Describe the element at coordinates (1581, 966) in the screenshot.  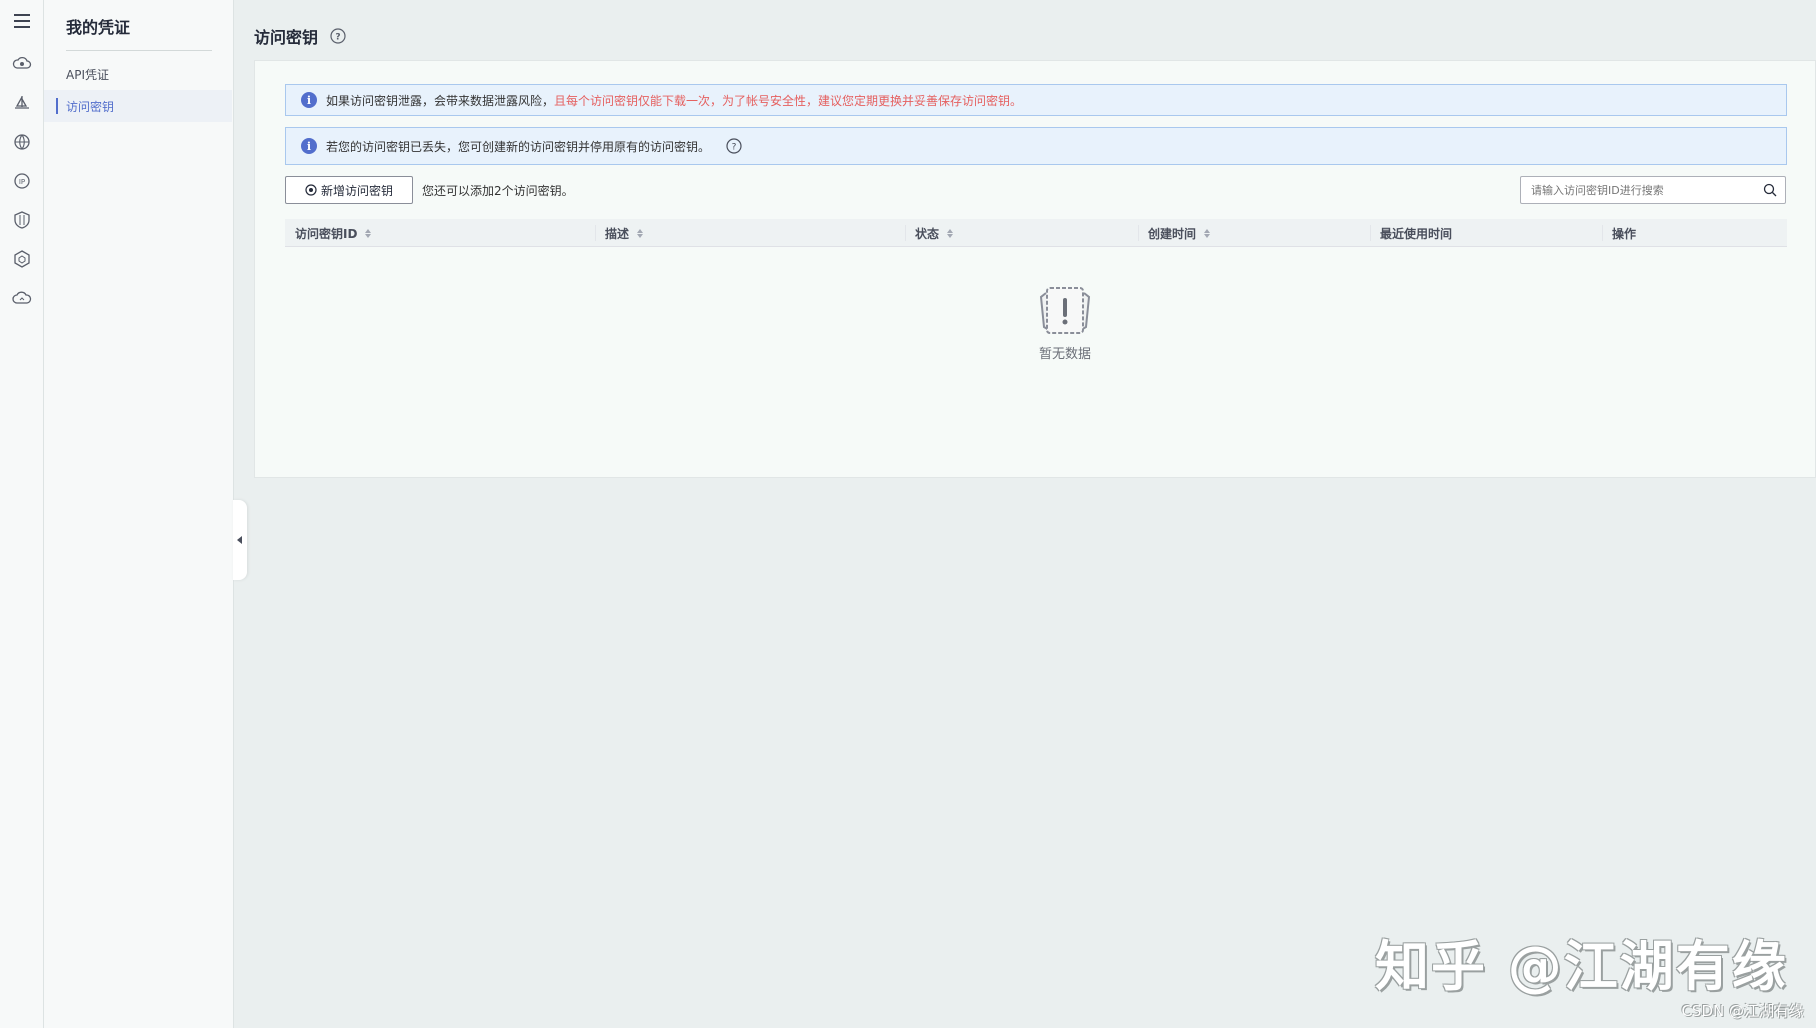
I see `zhihu-watermark: 知乎 @江湖有缘` at that location.